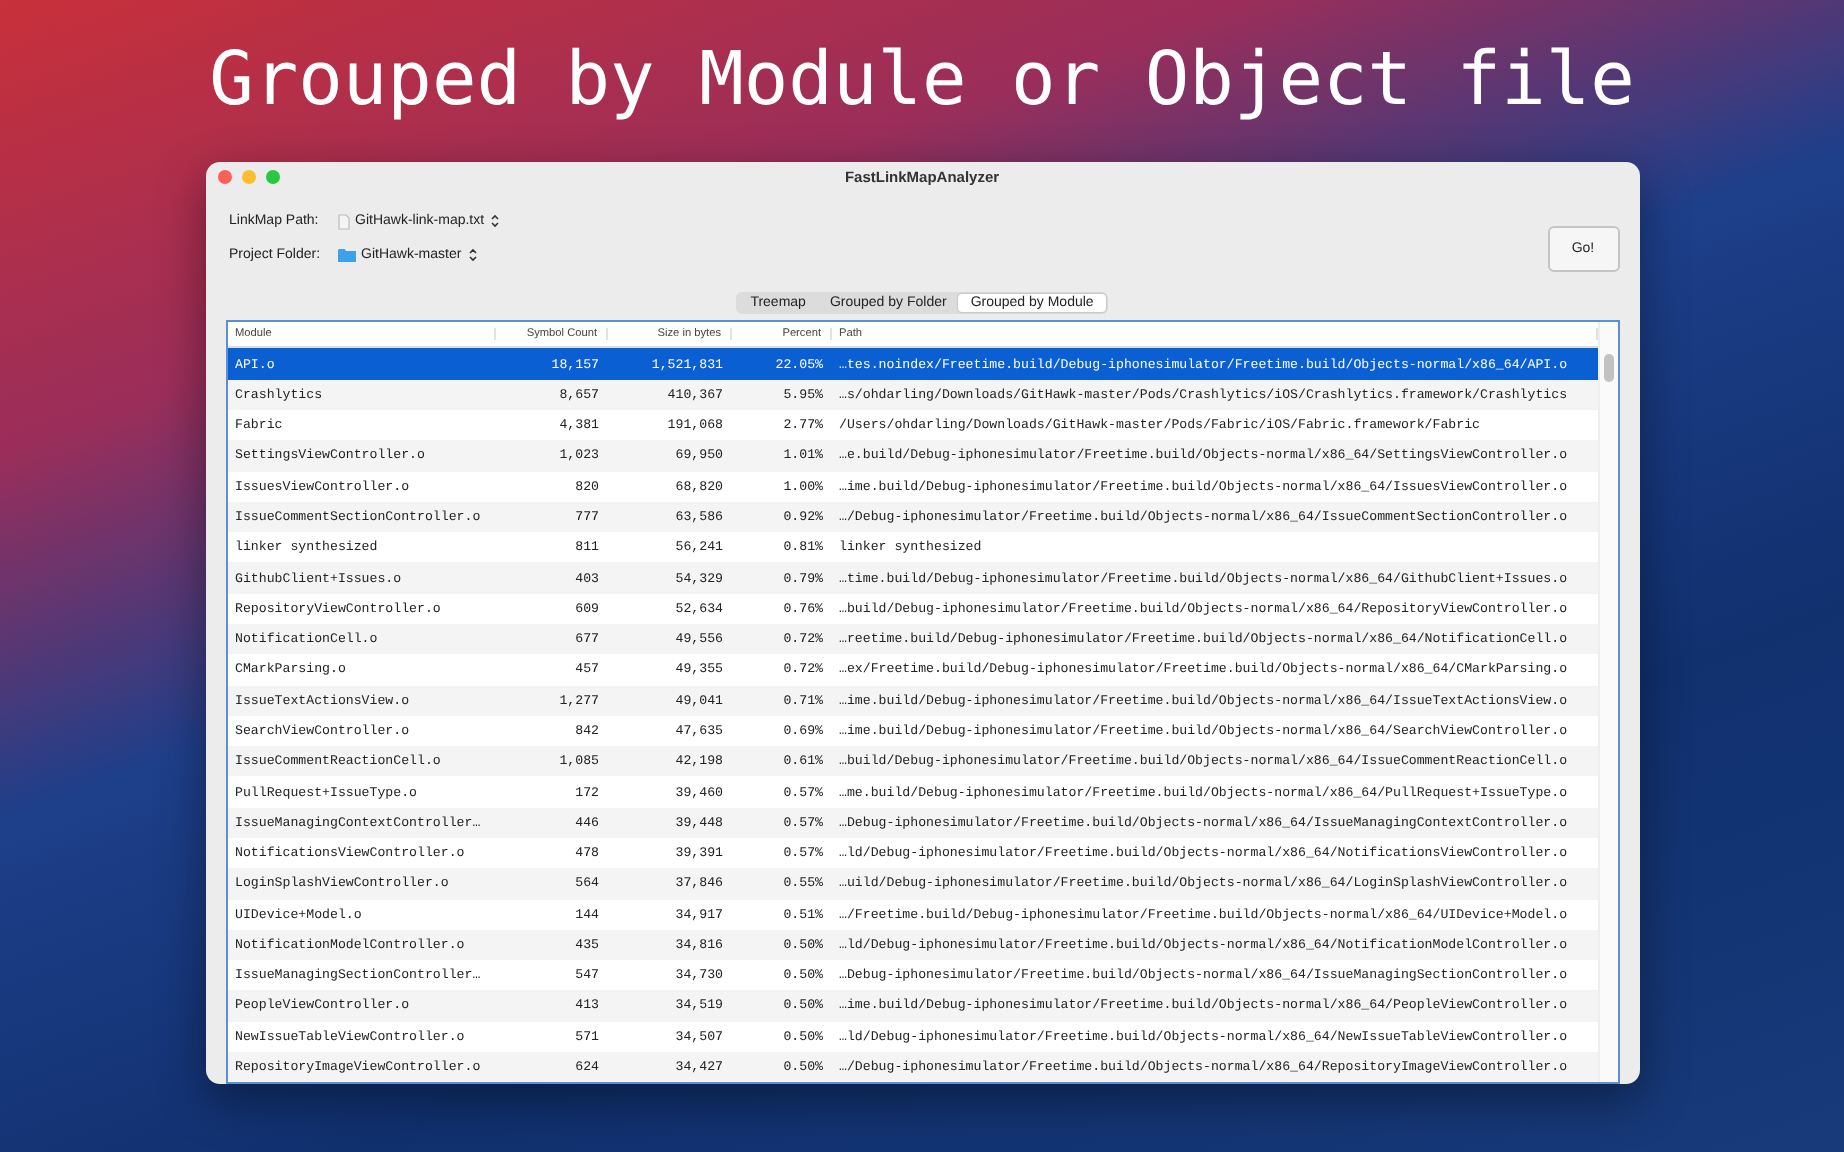 This screenshot has width=1844, height=1152. I want to click on headline: Grouped by Module or Object file, so click(922, 80).